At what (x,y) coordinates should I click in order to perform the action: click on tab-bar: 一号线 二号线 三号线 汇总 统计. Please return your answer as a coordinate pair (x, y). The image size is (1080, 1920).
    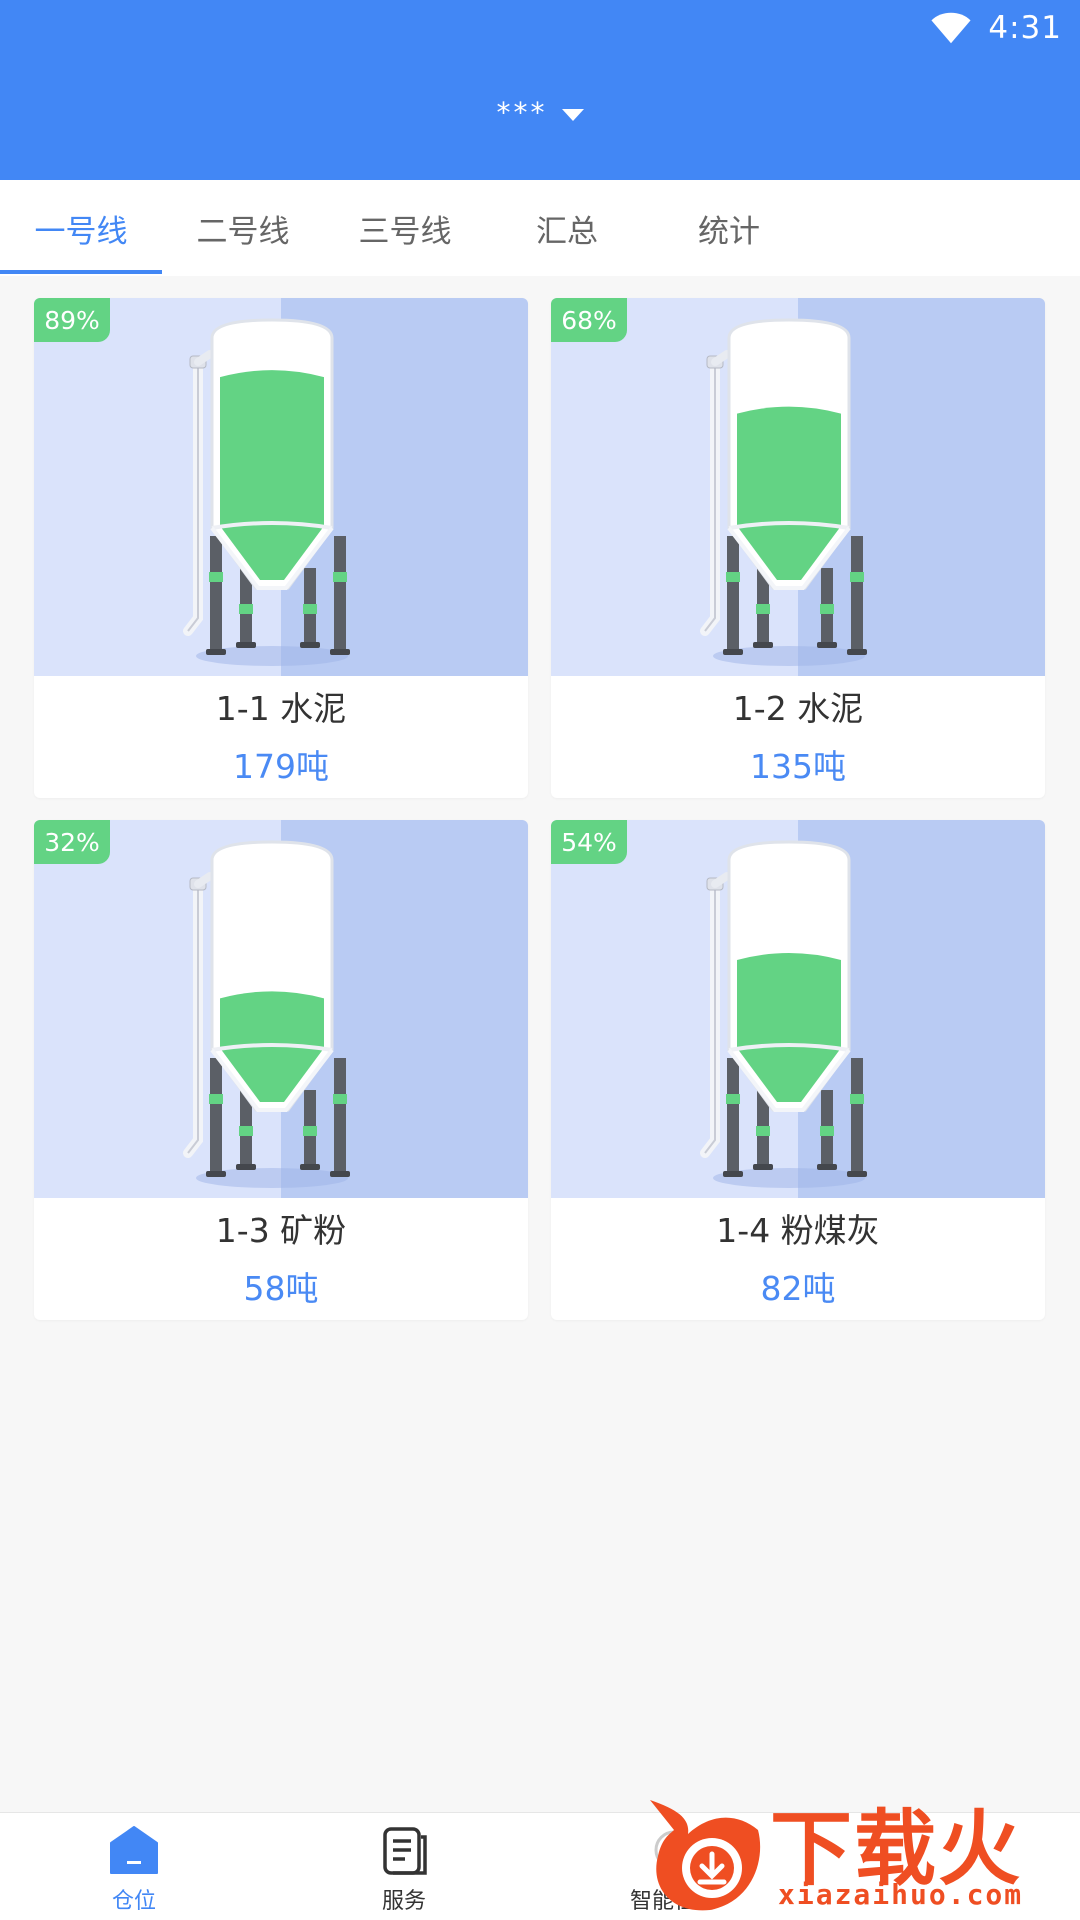
    Looking at the image, I should click on (540, 228).